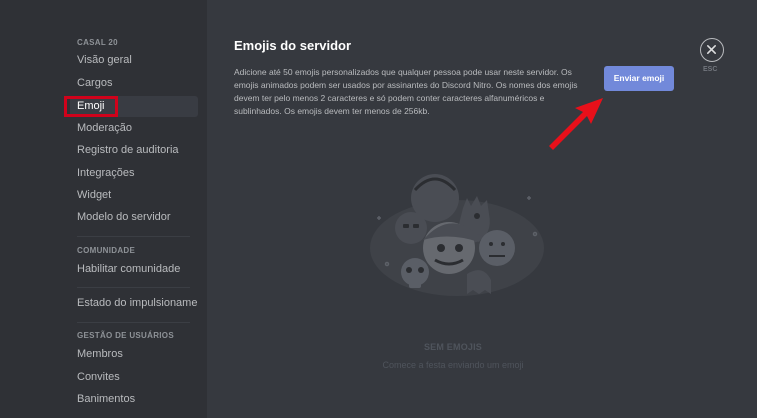  I want to click on close-button, so click(712, 50).